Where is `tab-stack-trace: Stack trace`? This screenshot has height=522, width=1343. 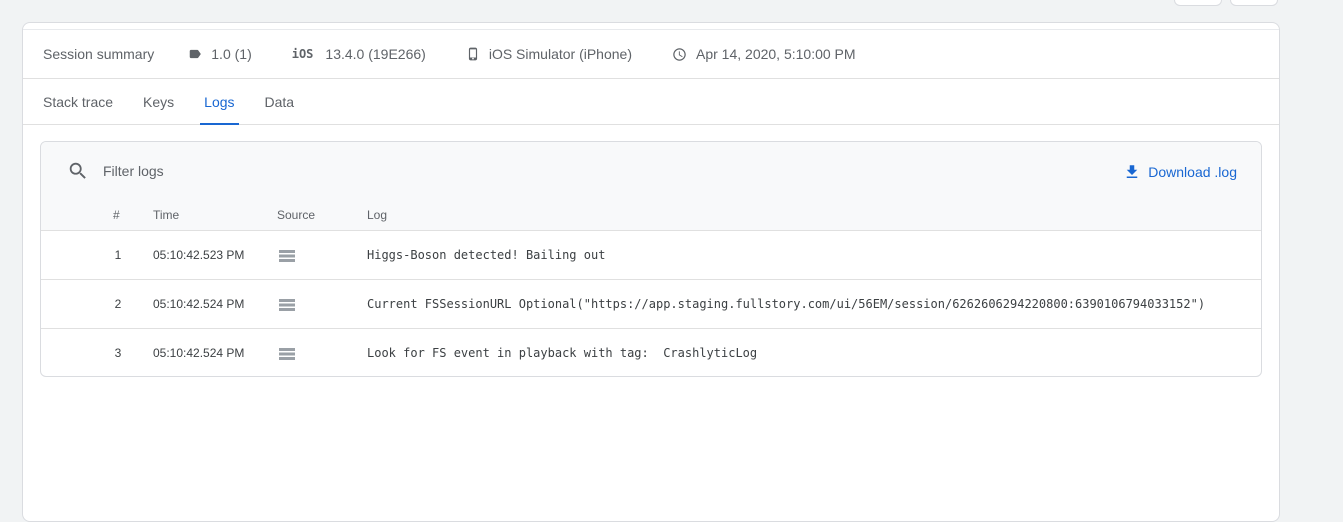 tab-stack-trace: Stack trace is located at coordinates (78, 102).